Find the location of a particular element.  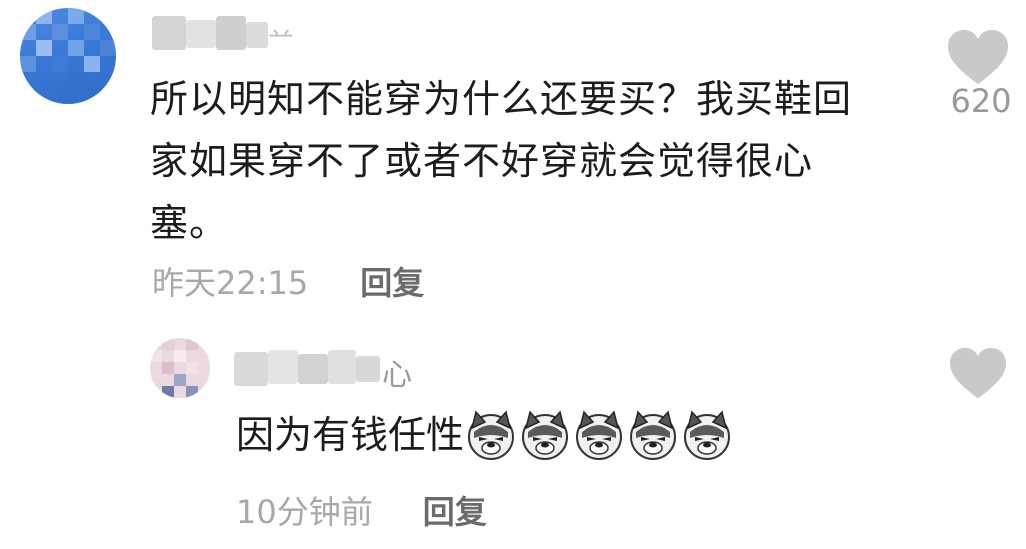

reply-reply-button: 回复 is located at coordinates (455, 510).